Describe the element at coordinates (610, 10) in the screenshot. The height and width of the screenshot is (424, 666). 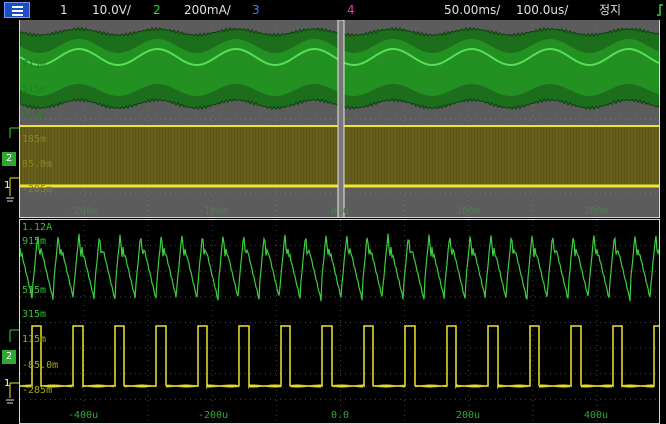
I see `run-state: 정지` at that location.